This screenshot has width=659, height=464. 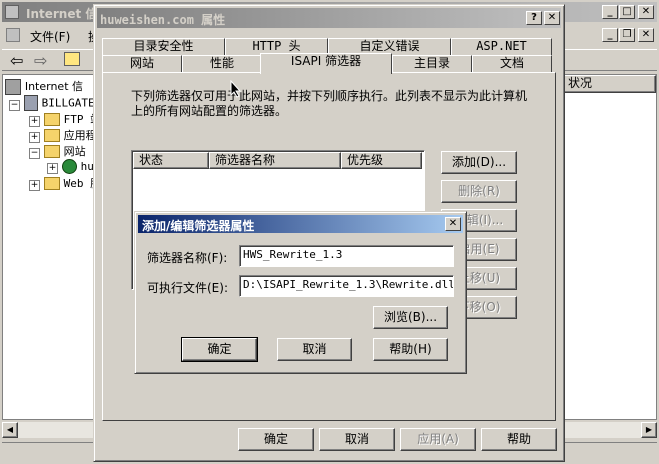 What do you see at coordinates (610, 12) in the screenshot?
I see `minimize-button: _` at bounding box center [610, 12].